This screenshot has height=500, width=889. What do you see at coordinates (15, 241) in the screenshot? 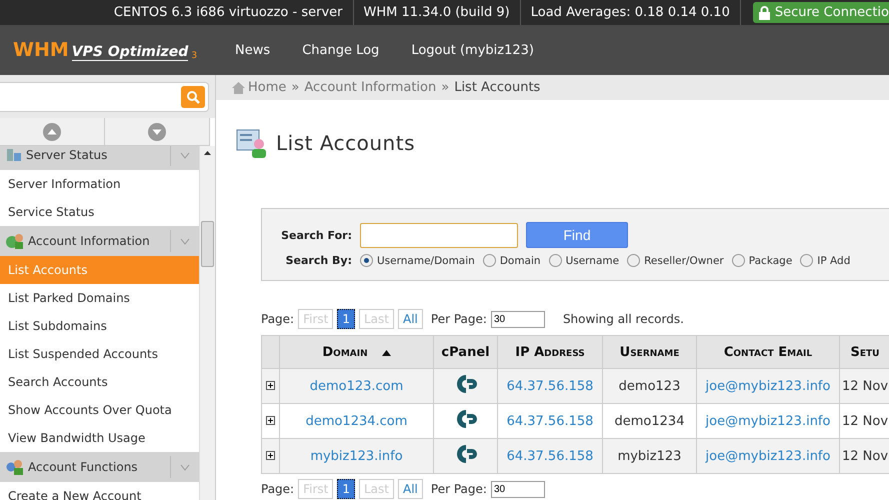
I see `user-info-icon` at bounding box center [15, 241].